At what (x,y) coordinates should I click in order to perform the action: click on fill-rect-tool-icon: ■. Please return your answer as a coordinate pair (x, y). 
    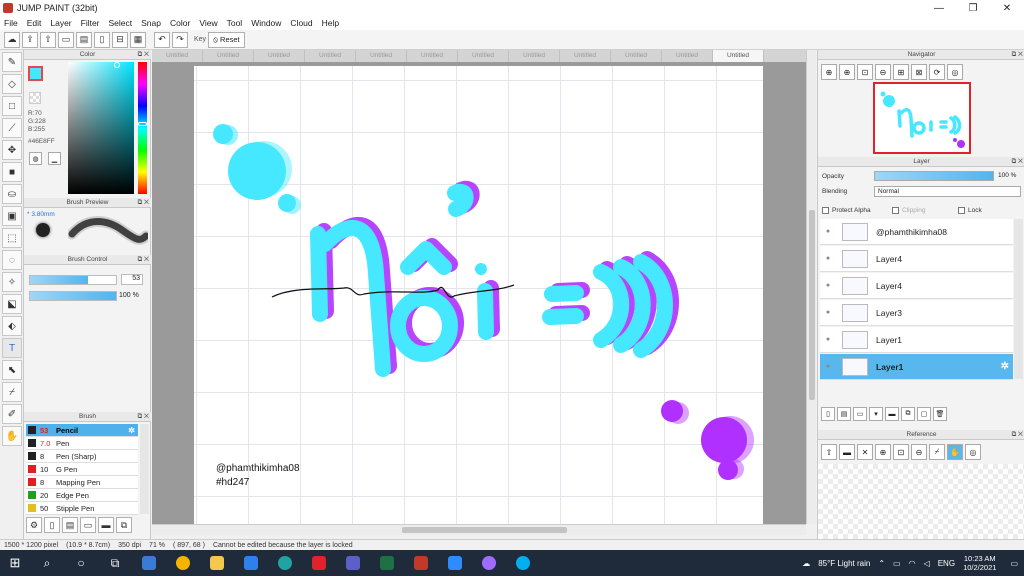
    Looking at the image, I should click on (12, 172).